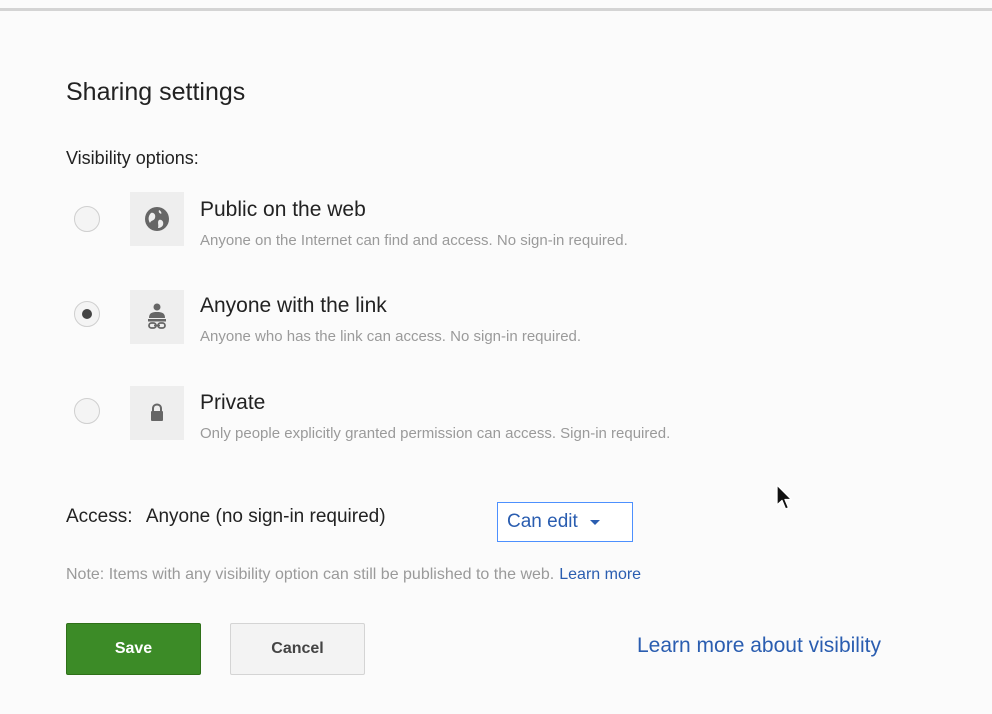 The image size is (992, 714). Describe the element at coordinates (99, 516) in the screenshot. I see `access-label: Access:` at that location.